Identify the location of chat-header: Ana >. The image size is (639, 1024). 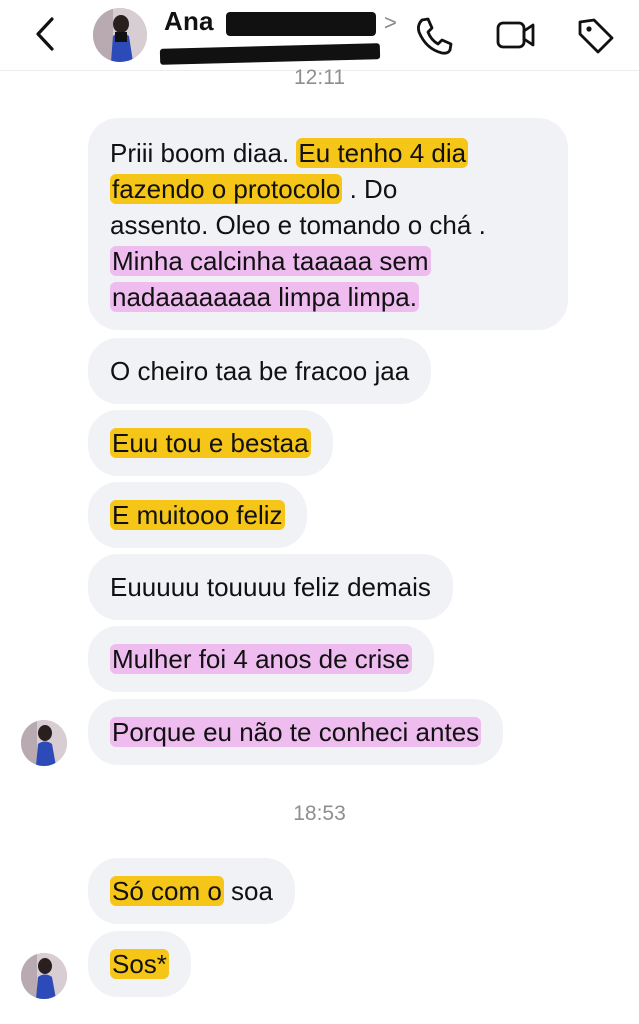
(319, 35).